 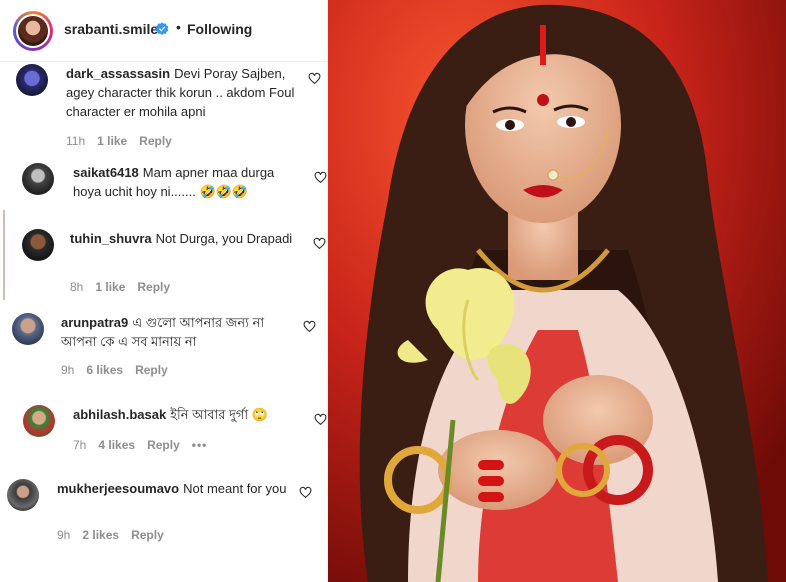 I want to click on comment-username: mukherjeesoumavo, so click(x=118, y=488).